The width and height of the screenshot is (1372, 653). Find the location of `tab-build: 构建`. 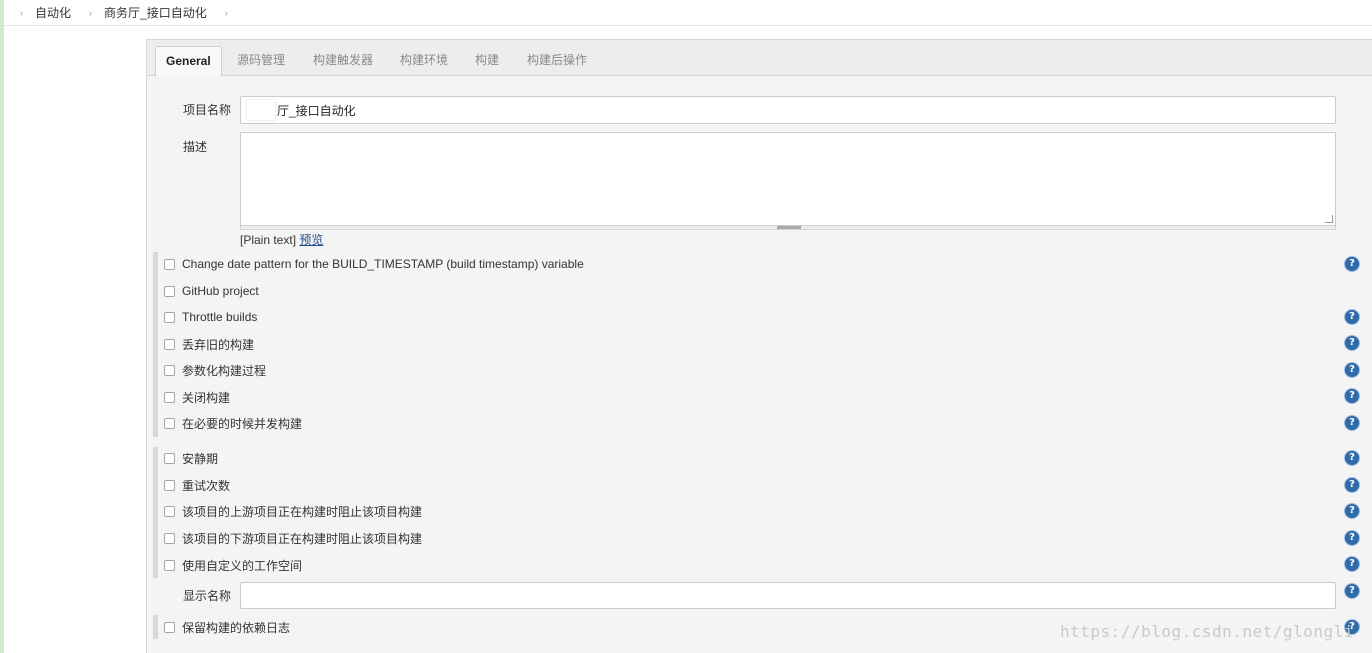

tab-build: 构建 is located at coordinates (487, 61).